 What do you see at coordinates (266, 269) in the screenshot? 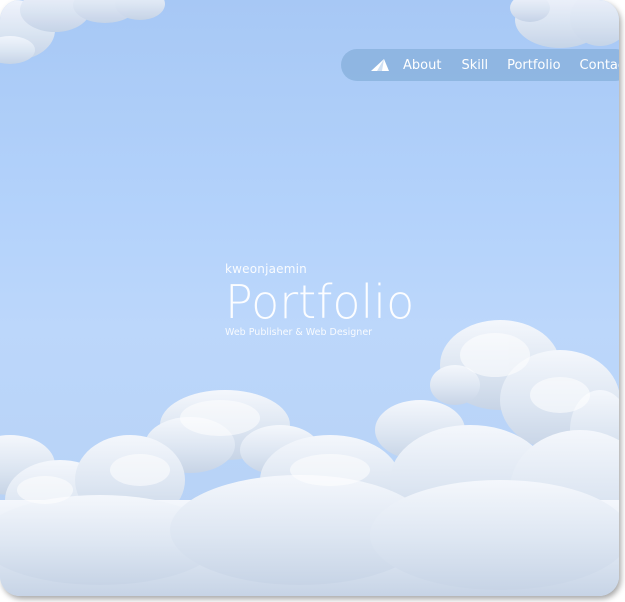
I see `author-name: kweonjaemin` at bounding box center [266, 269].